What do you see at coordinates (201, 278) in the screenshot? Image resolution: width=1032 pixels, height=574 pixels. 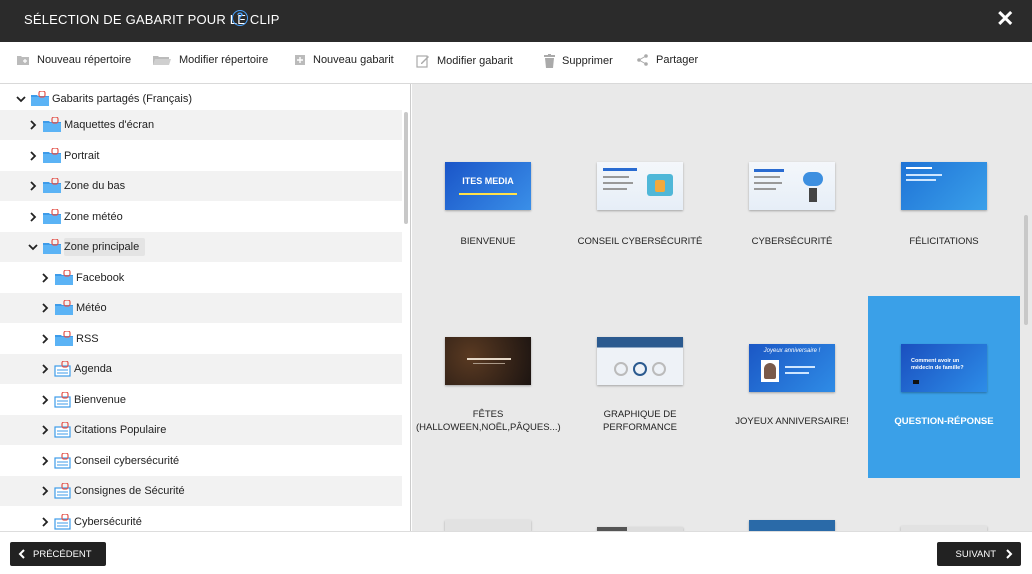 I see `tree-item: Facebook` at bounding box center [201, 278].